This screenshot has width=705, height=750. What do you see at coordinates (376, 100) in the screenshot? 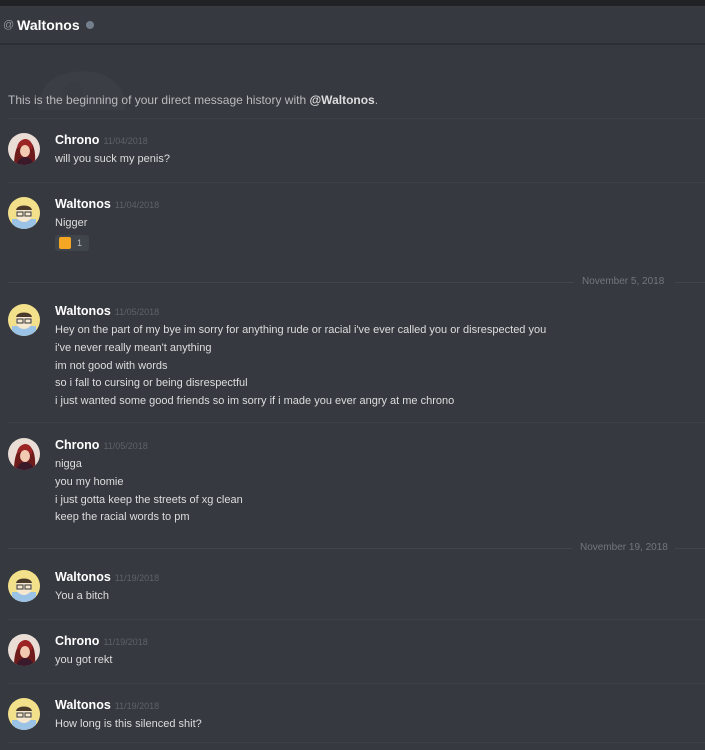
I see `intro-suffix: .` at bounding box center [376, 100].